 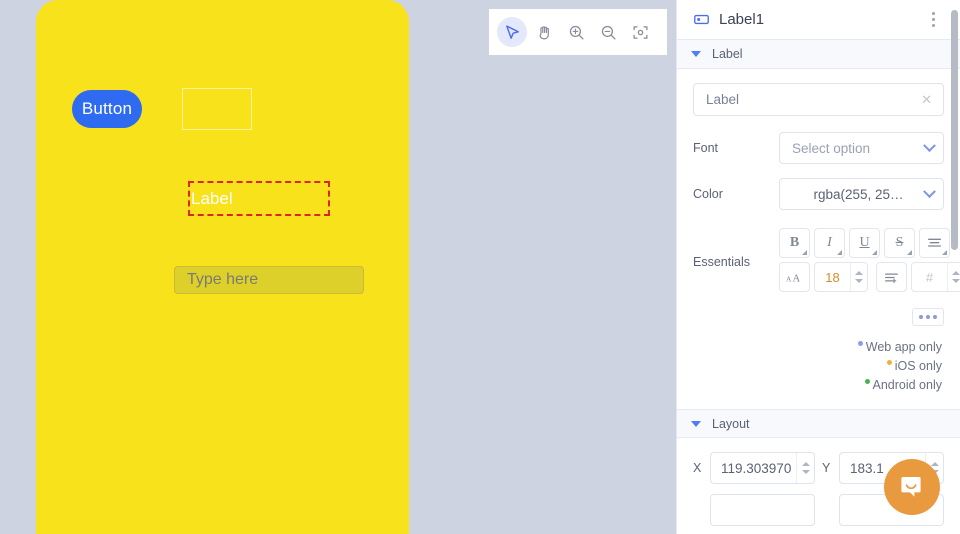 What do you see at coordinates (817, 347) in the screenshot?
I see `platform-legend-webapp: Web app only` at bounding box center [817, 347].